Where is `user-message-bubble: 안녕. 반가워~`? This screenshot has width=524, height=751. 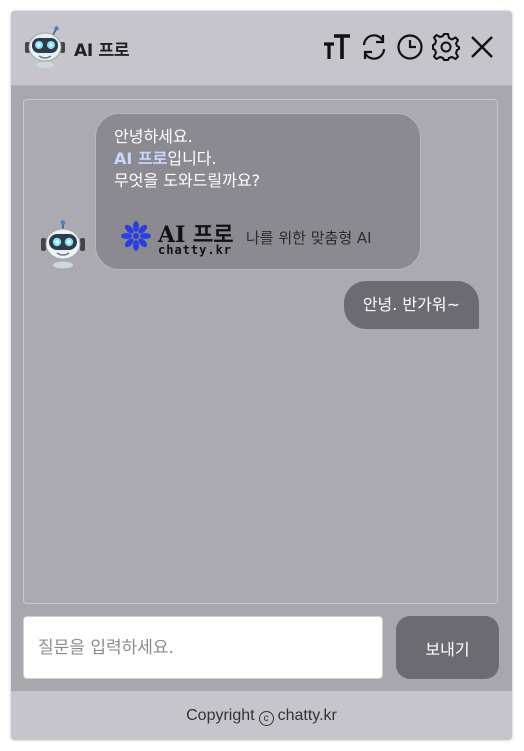
user-message-bubble: 안녕. 반가워~ is located at coordinates (411, 305).